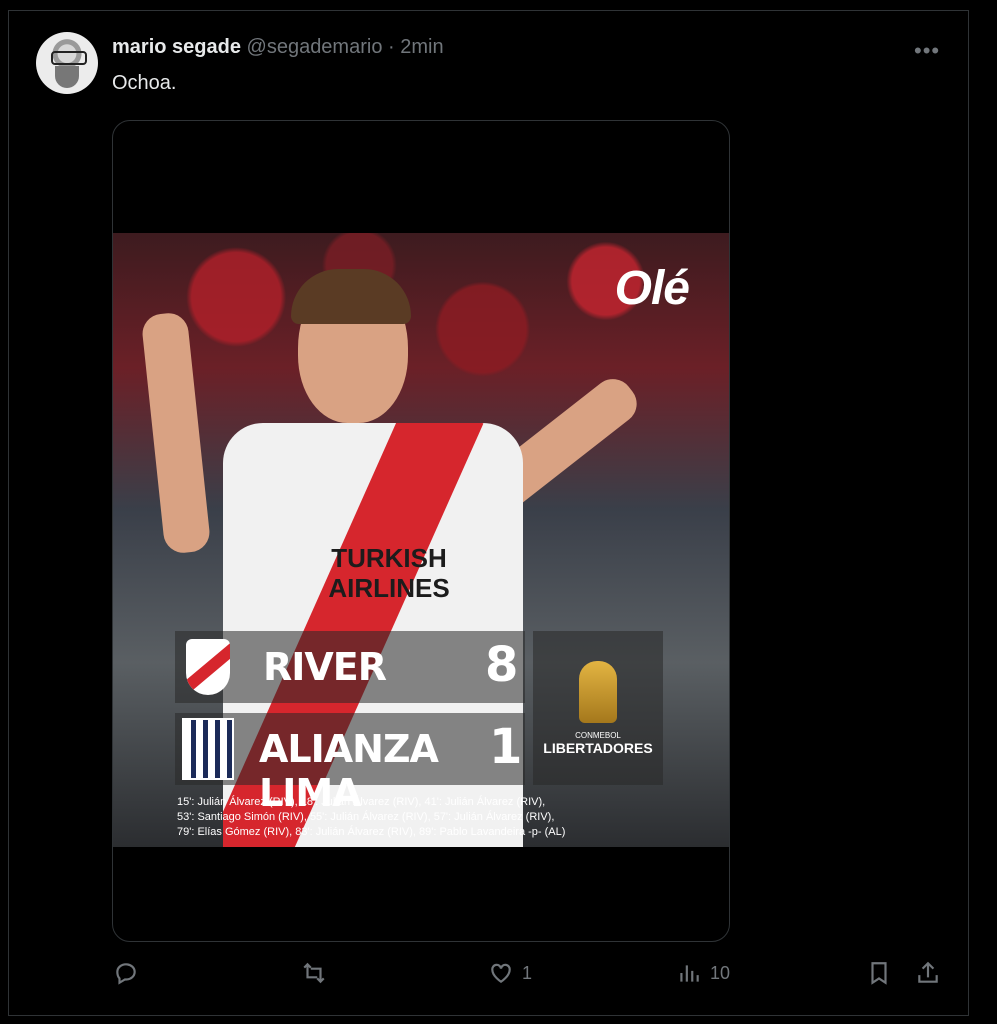 The height and width of the screenshot is (1024, 997). I want to click on shirt-sponsor: TURKISH AIRLINES, so click(389, 573).